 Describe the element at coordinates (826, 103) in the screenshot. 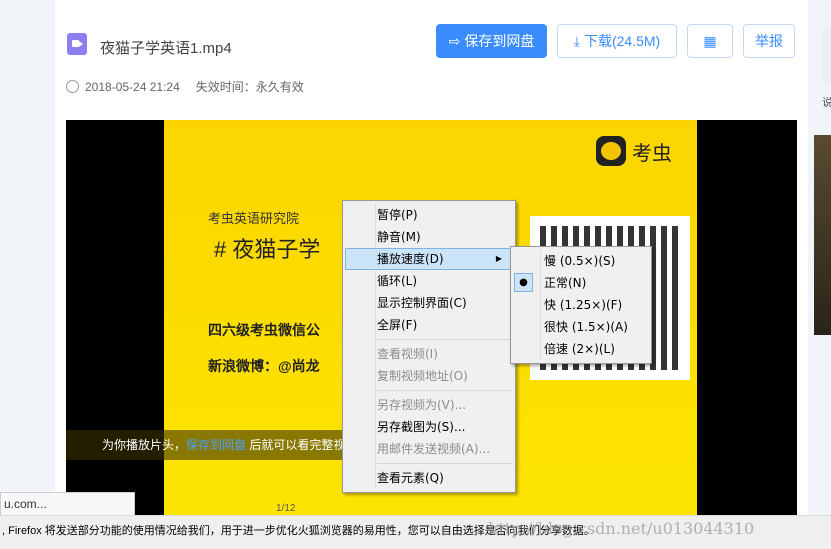

I see `sidebar-text: 说` at that location.